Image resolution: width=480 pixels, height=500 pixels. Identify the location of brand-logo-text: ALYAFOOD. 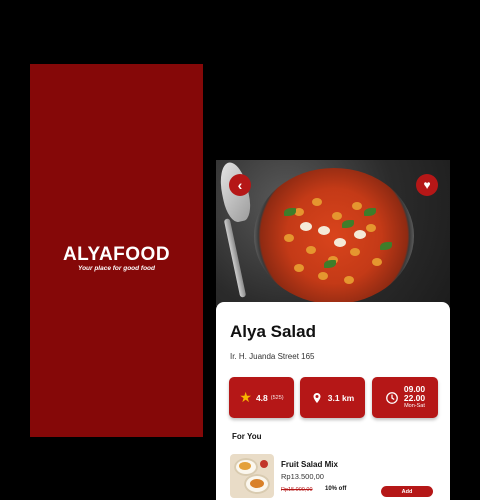
(116, 254).